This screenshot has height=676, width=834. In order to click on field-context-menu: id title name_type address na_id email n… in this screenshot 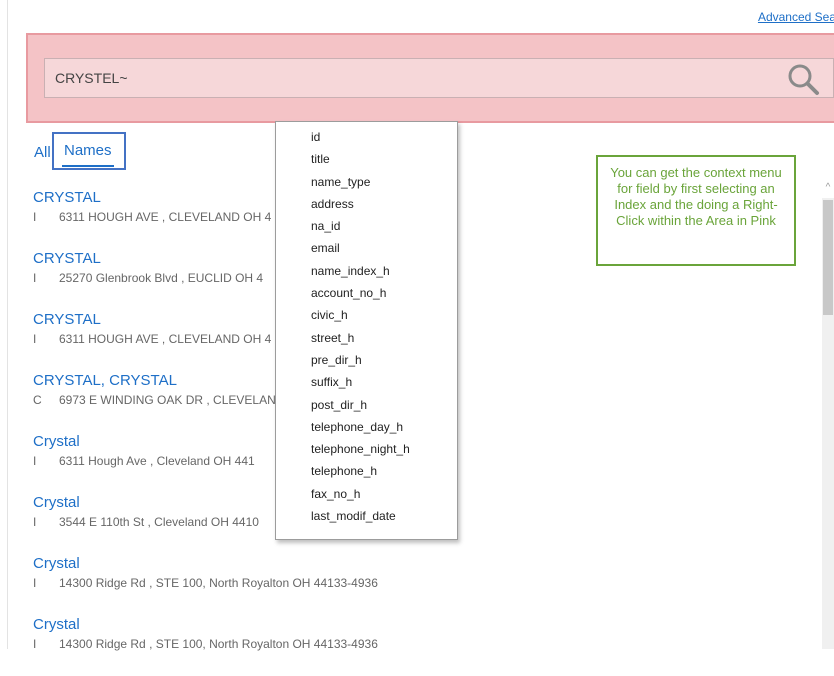, I will do `click(366, 330)`.